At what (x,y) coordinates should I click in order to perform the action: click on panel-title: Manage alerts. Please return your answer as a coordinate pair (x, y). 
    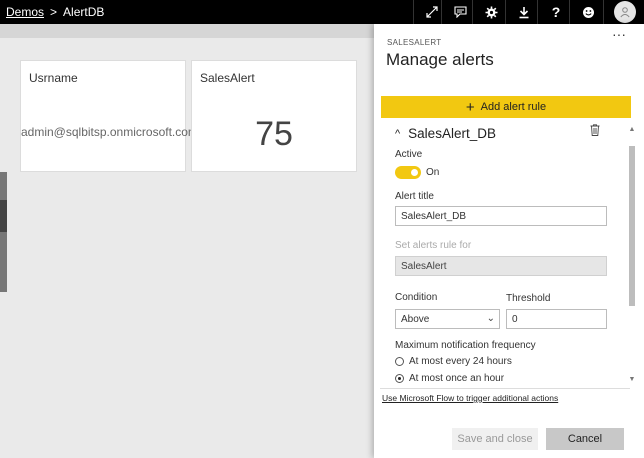
    Looking at the image, I should click on (440, 59).